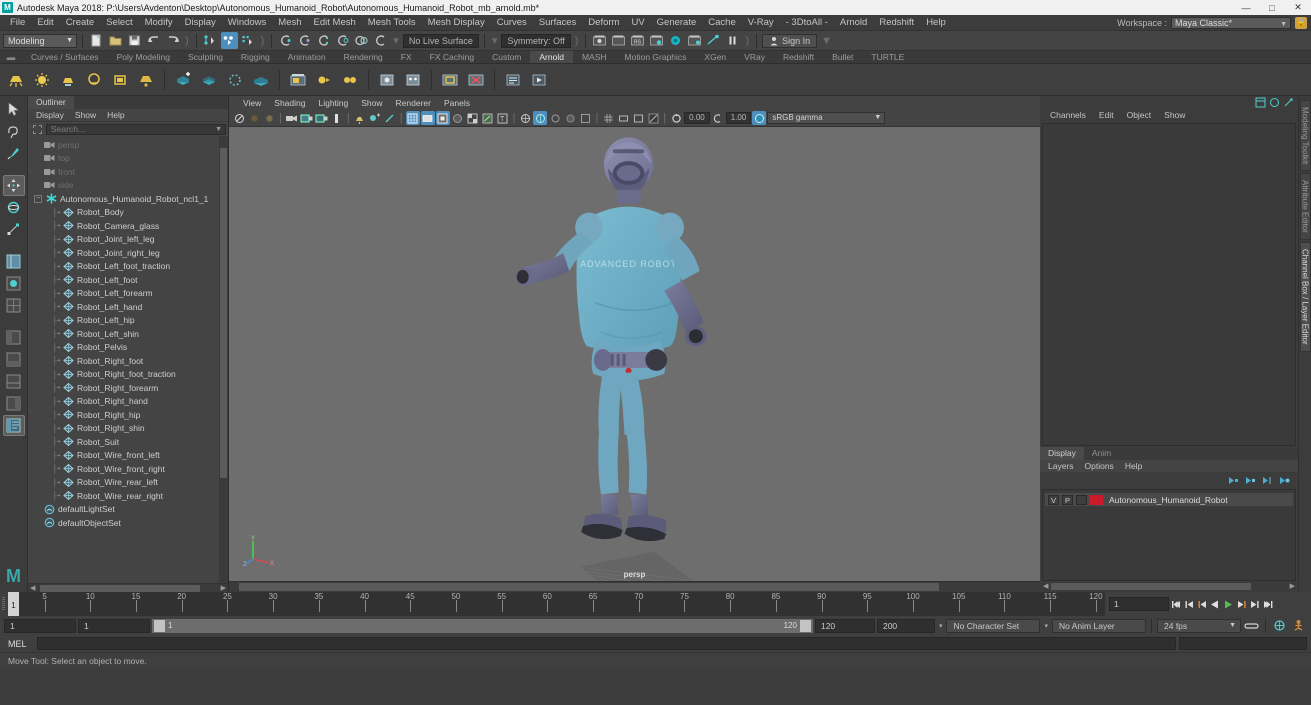 The width and height of the screenshot is (1311, 705). I want to click on step-forward-key-button, so click(1254, 604).